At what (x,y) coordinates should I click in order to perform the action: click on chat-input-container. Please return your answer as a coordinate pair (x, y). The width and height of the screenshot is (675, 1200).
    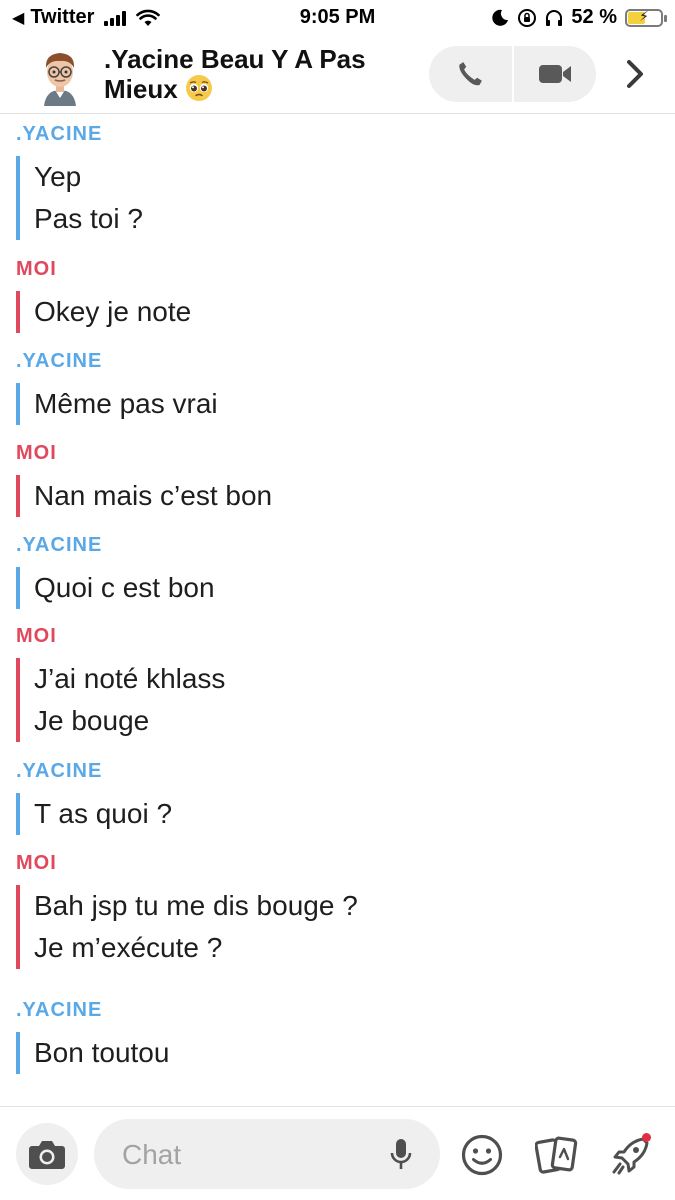
    Looking at the image, I should click on (267, 1154).